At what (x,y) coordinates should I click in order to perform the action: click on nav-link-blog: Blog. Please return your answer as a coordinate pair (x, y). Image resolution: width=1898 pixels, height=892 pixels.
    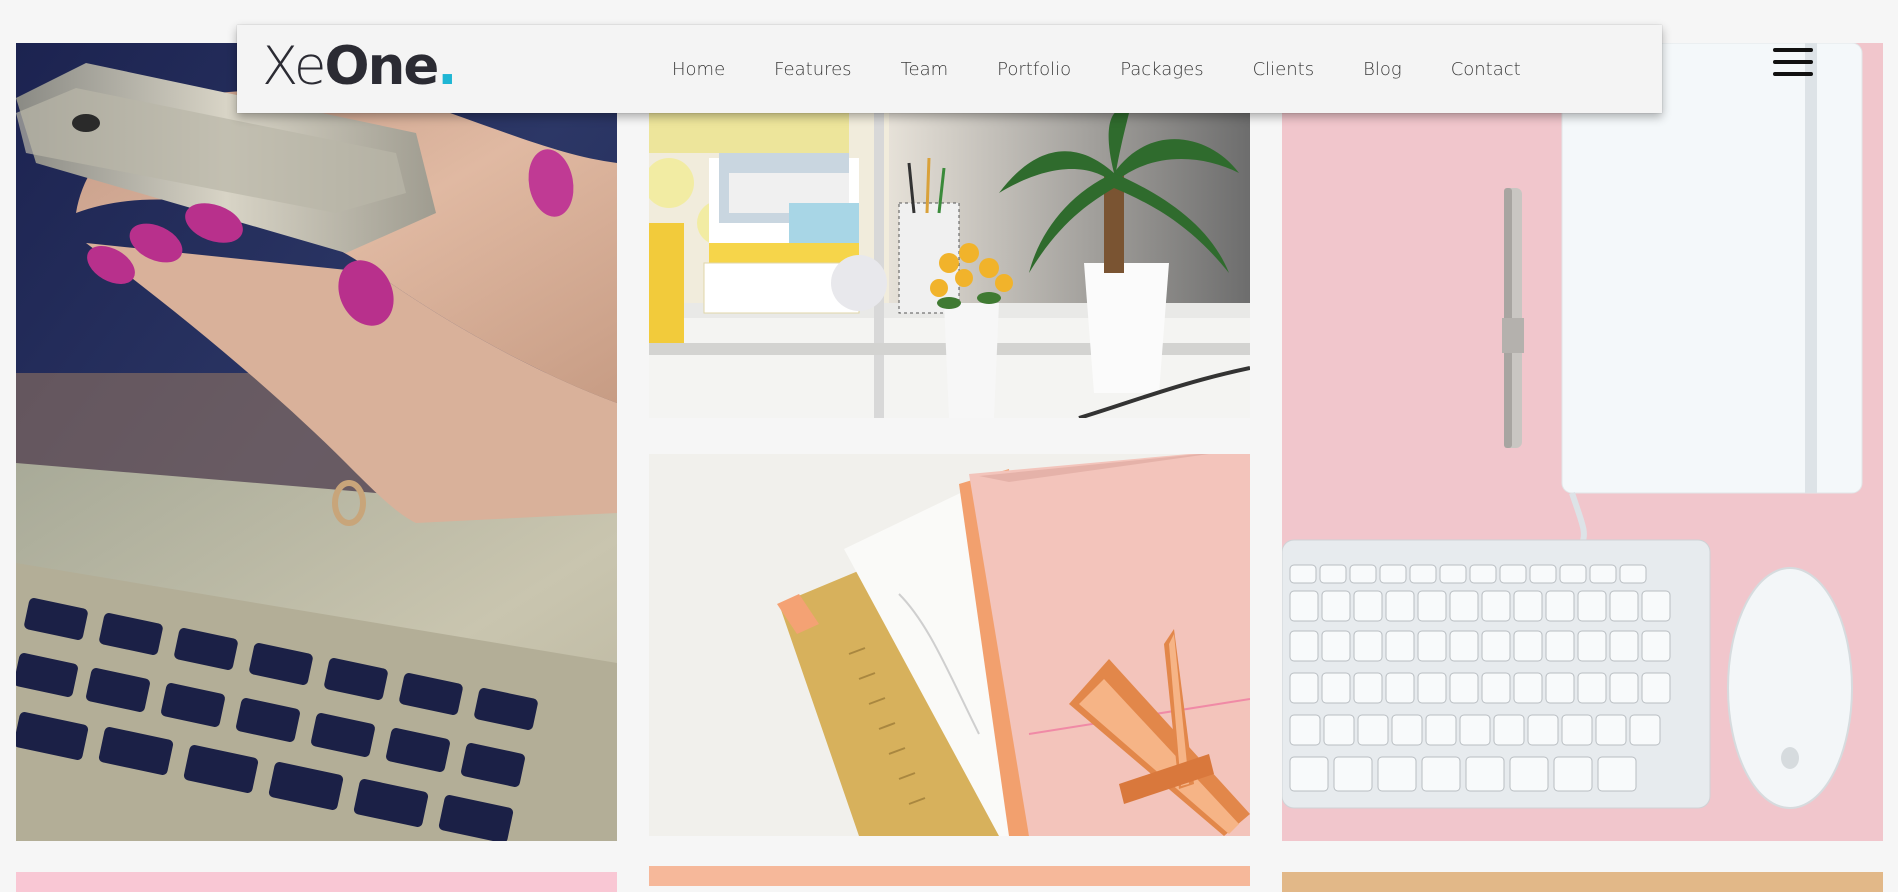
    Looking at the image, I should click on (1382, 69).